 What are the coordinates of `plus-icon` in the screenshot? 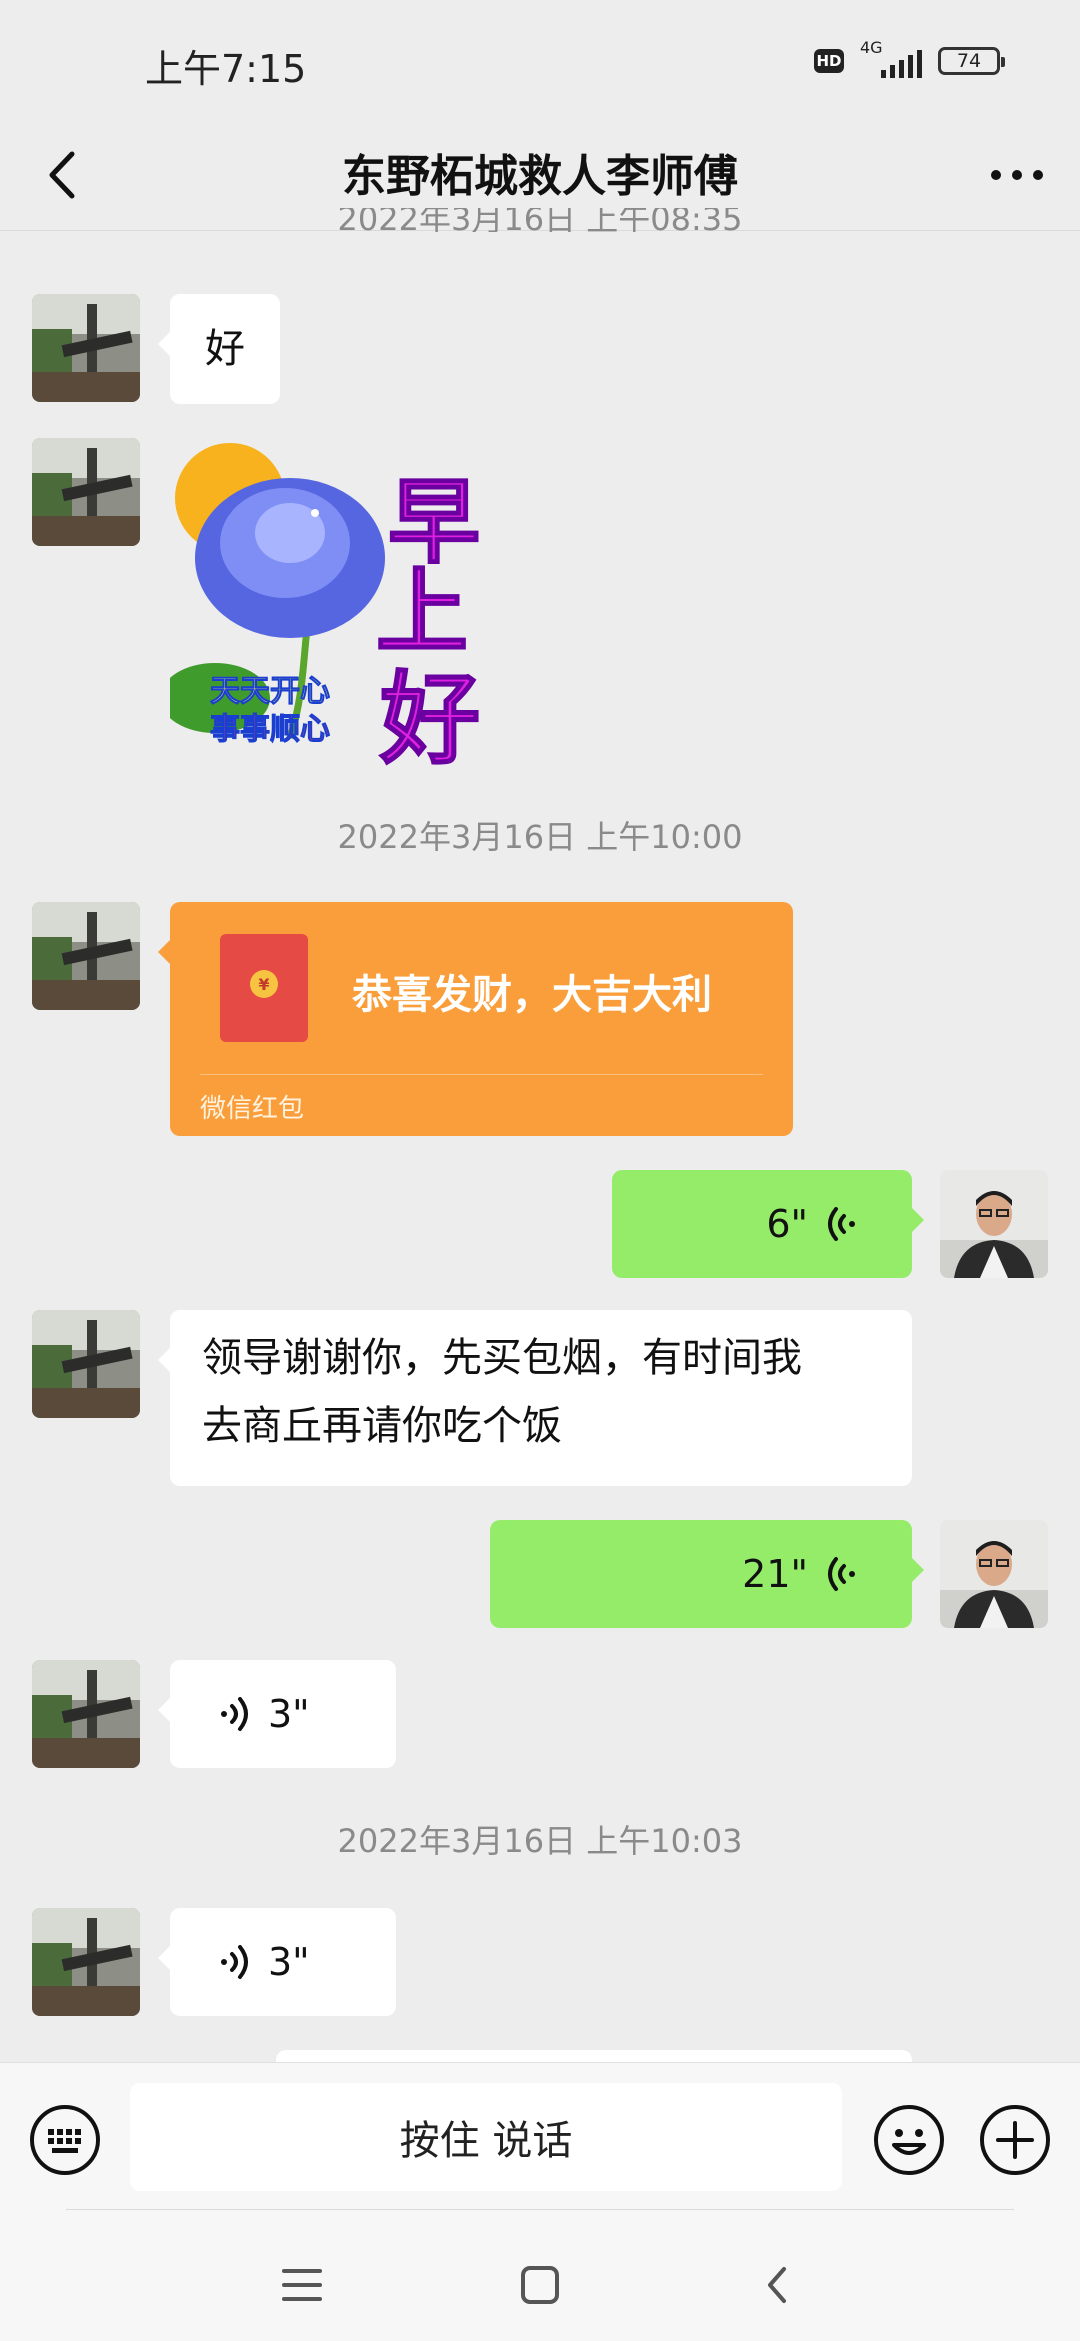 It's located at (1015, 2140).